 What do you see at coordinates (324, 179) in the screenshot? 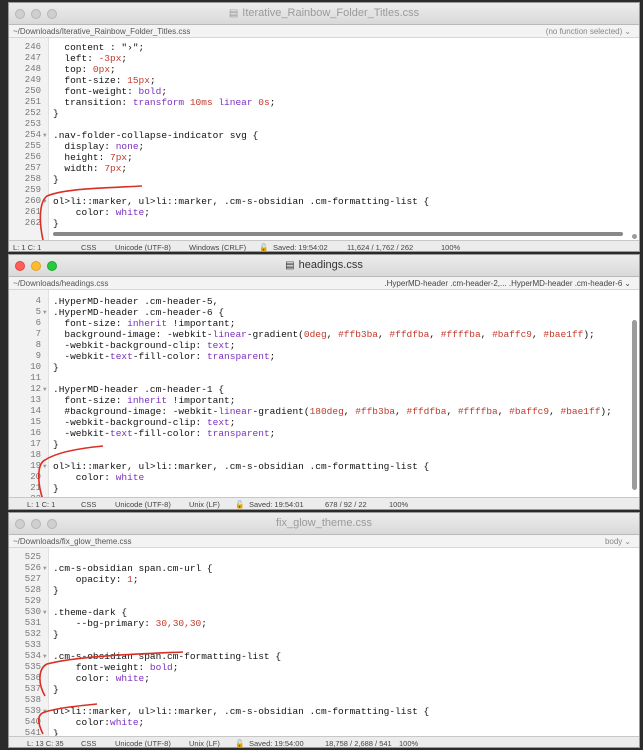
I see `code-line: 258}` at bounding box center [324, 179].